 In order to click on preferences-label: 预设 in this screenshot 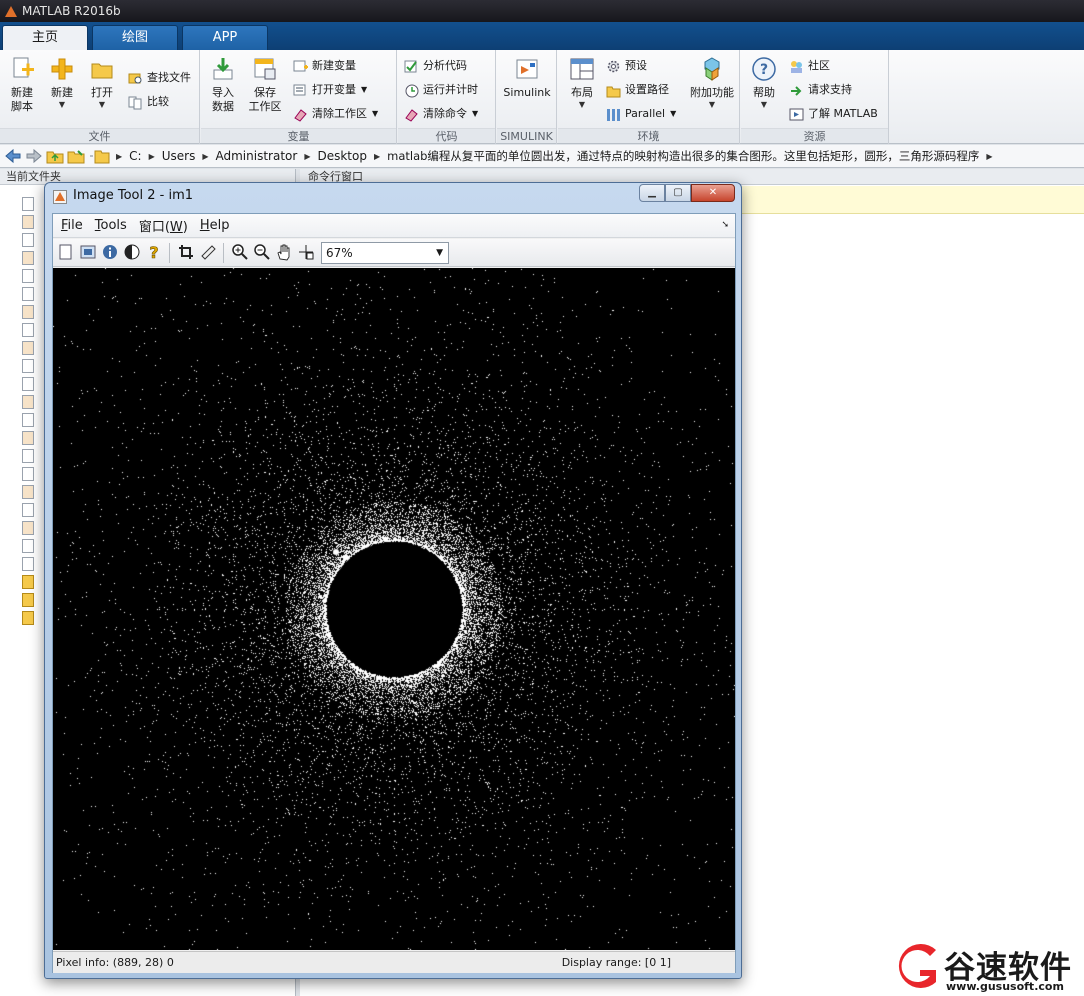, I will do `click(636, 65)`.